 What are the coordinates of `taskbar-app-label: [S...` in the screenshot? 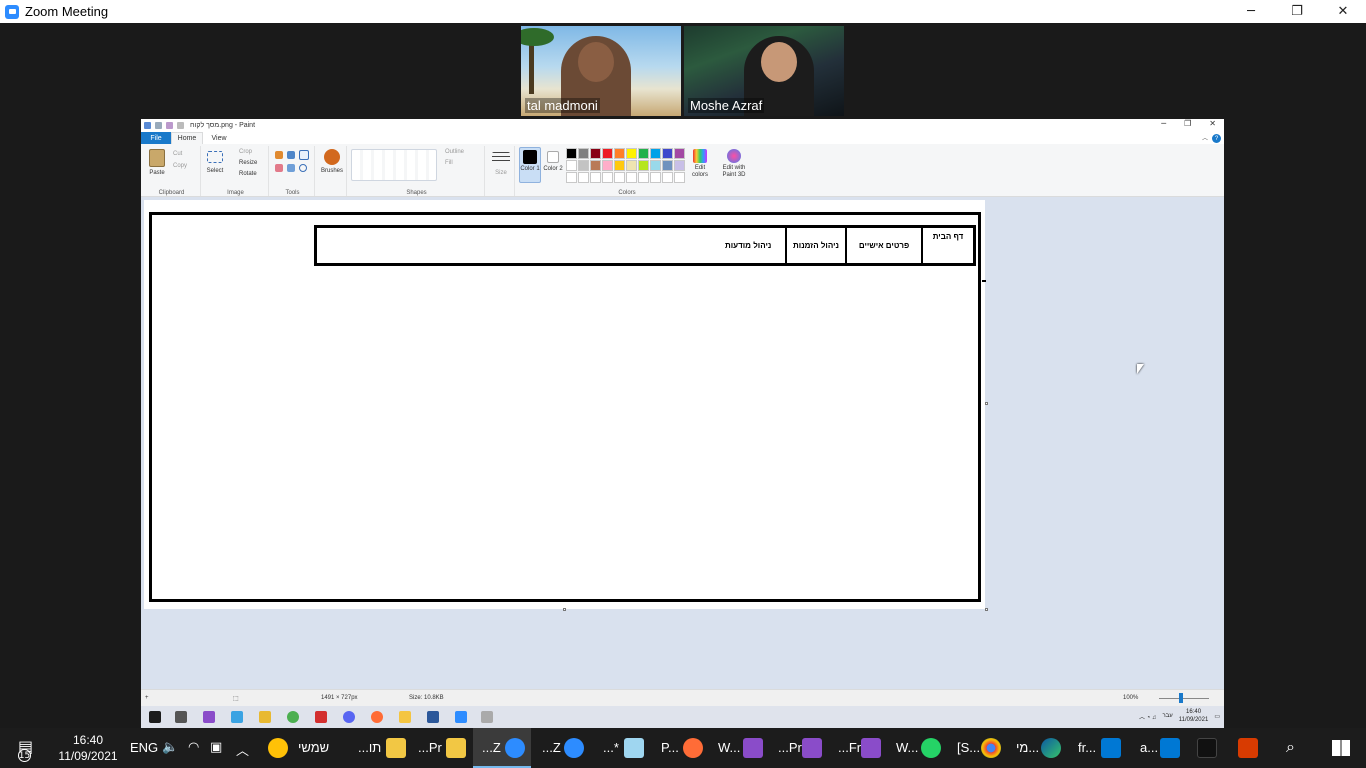 It's located at (968, 747).